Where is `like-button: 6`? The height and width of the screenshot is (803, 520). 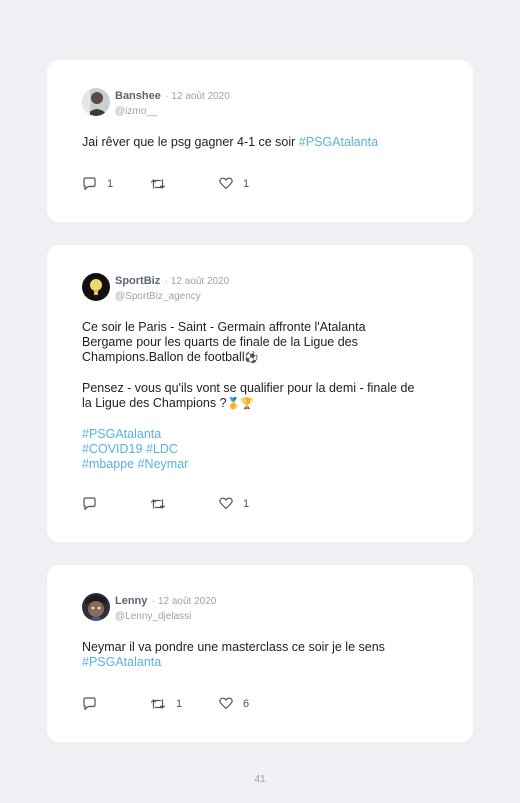 like-button: 6 is located at coordinates (234, 703).